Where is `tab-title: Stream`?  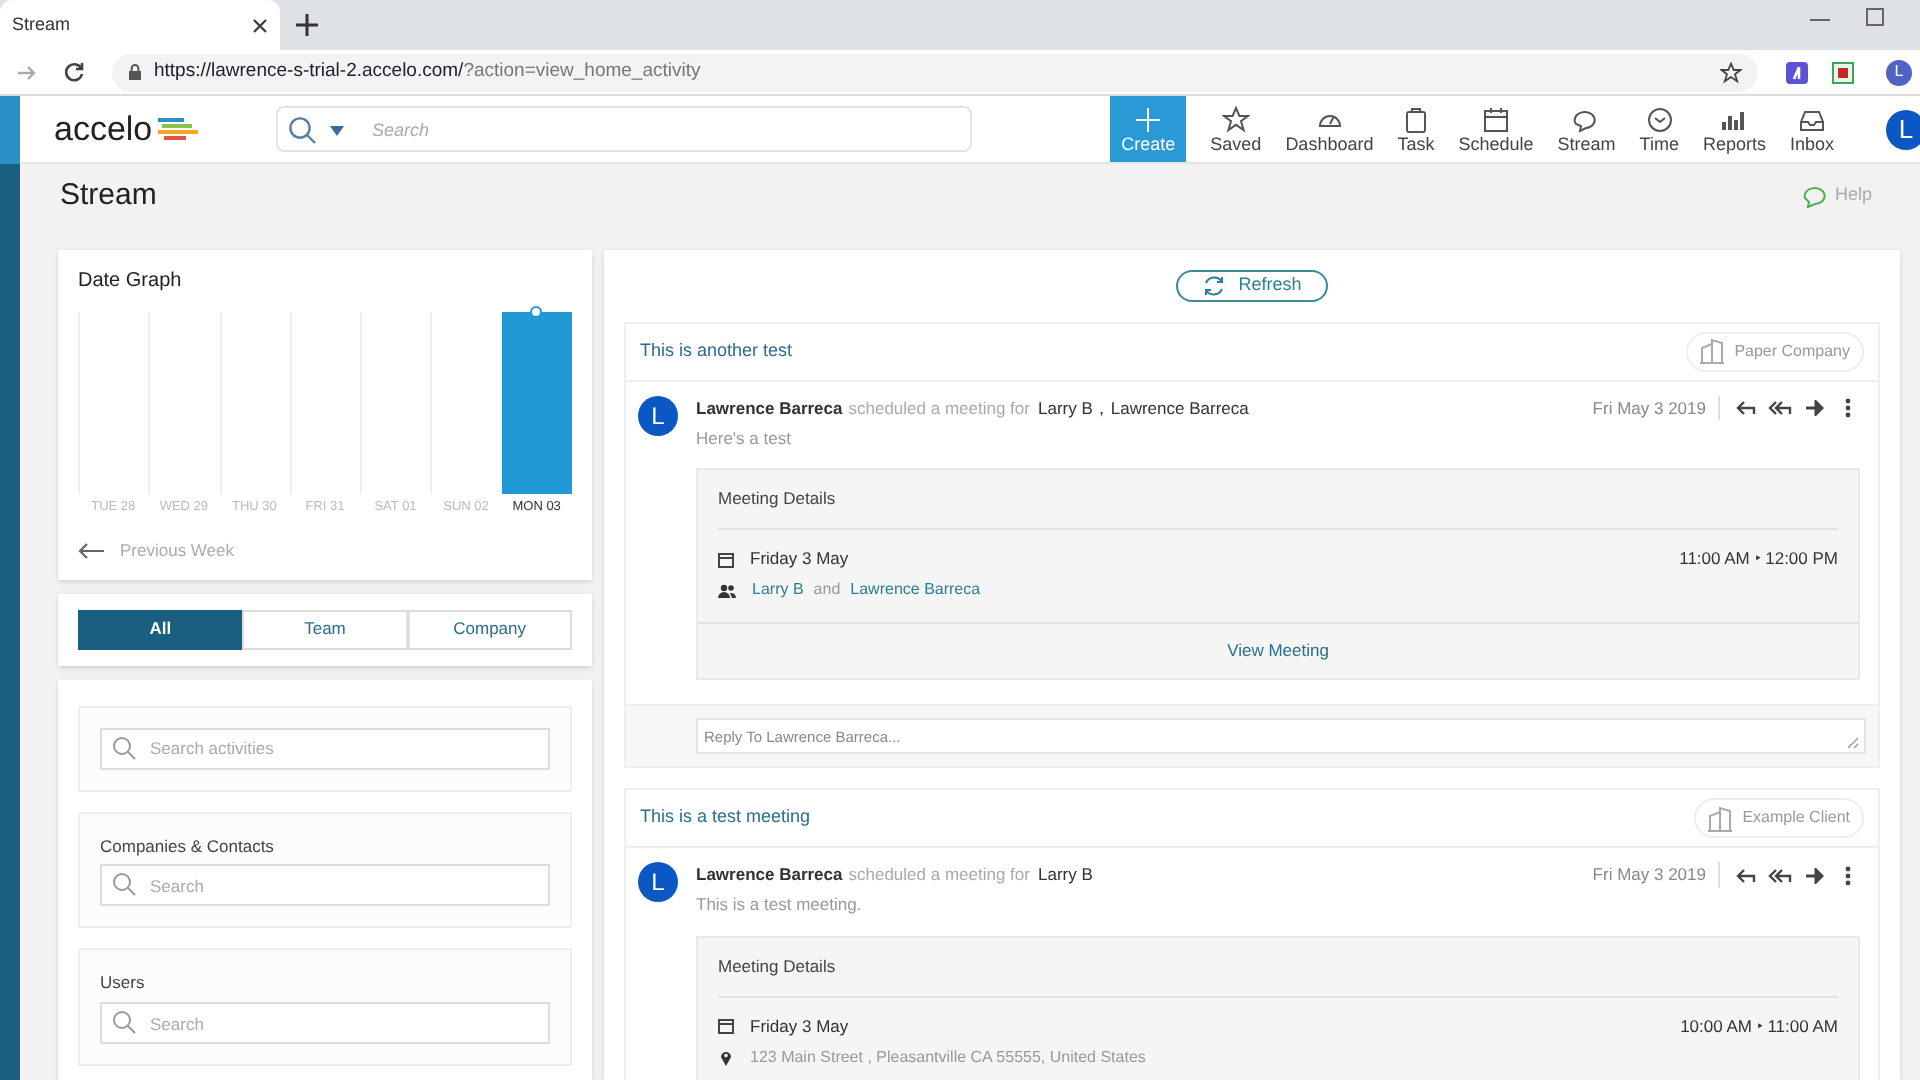 tab-title: Stream is located at coordinates (42, 24).